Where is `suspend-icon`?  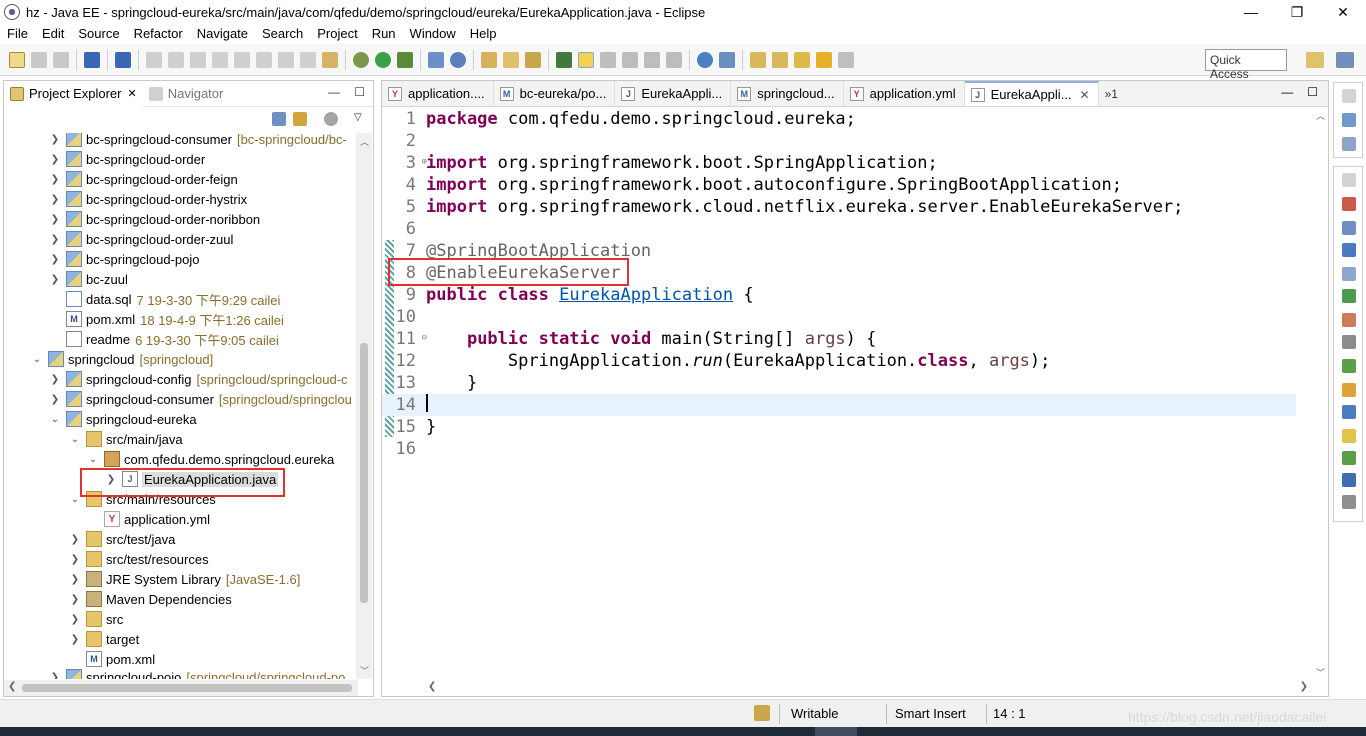
suspend-icon is located at coordinates (176, 59).